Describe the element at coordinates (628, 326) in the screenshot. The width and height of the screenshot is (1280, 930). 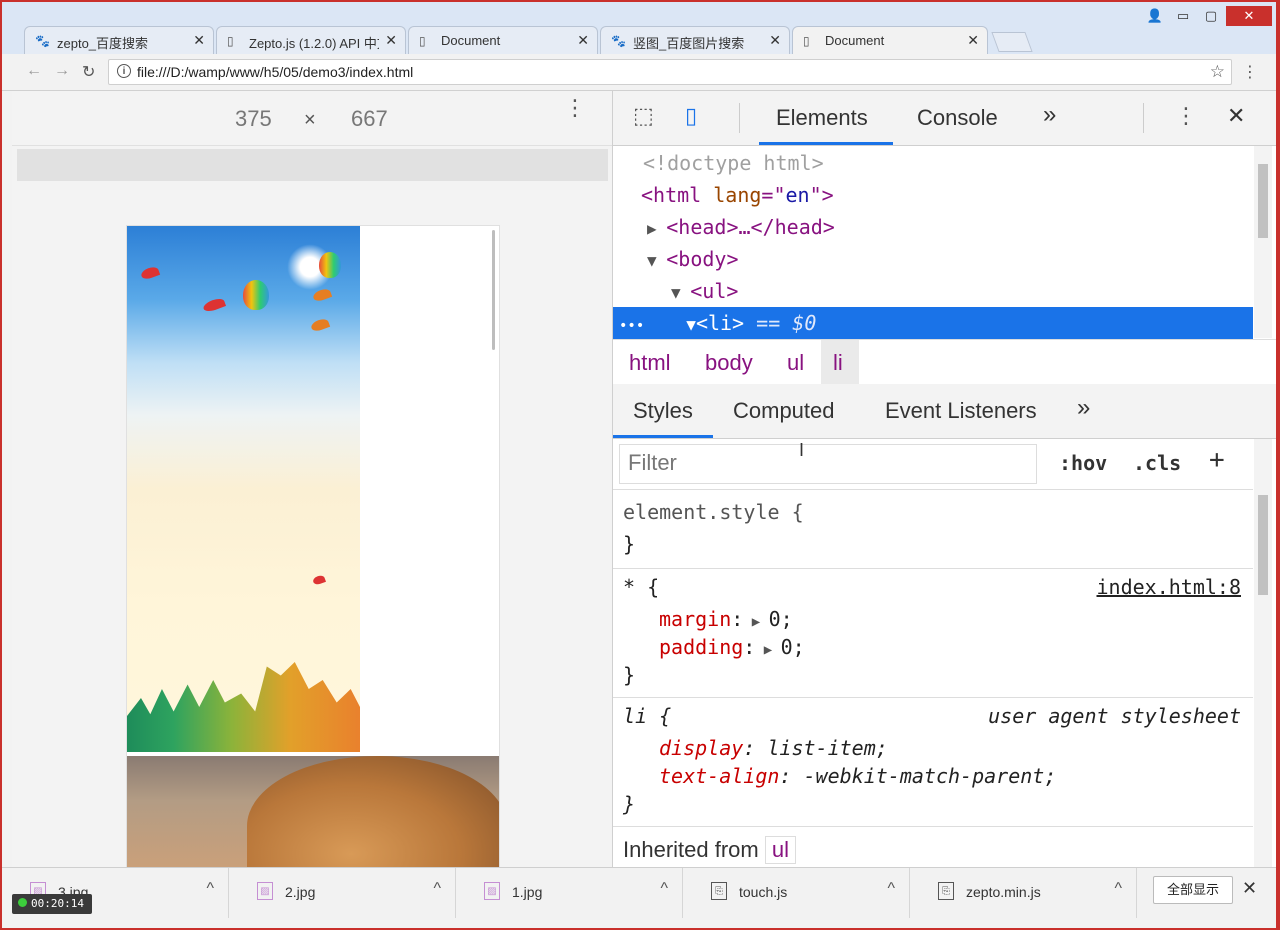
I see `node-actions-dots: •••` at that location.